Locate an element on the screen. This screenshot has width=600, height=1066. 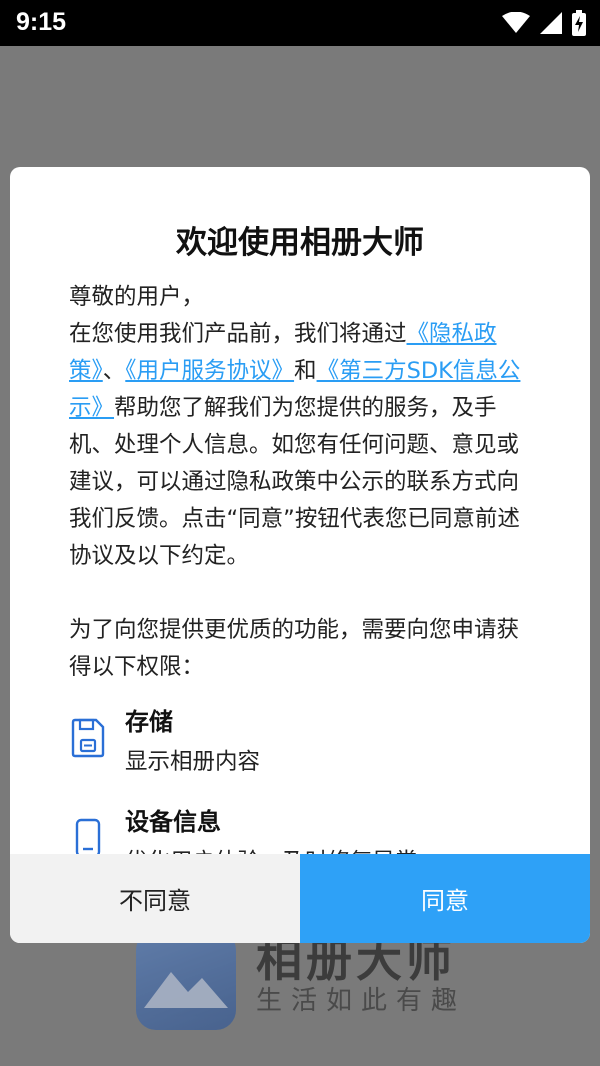
dialog-title: 欢迎使用相册大师 is located at coordinates (300, 243).